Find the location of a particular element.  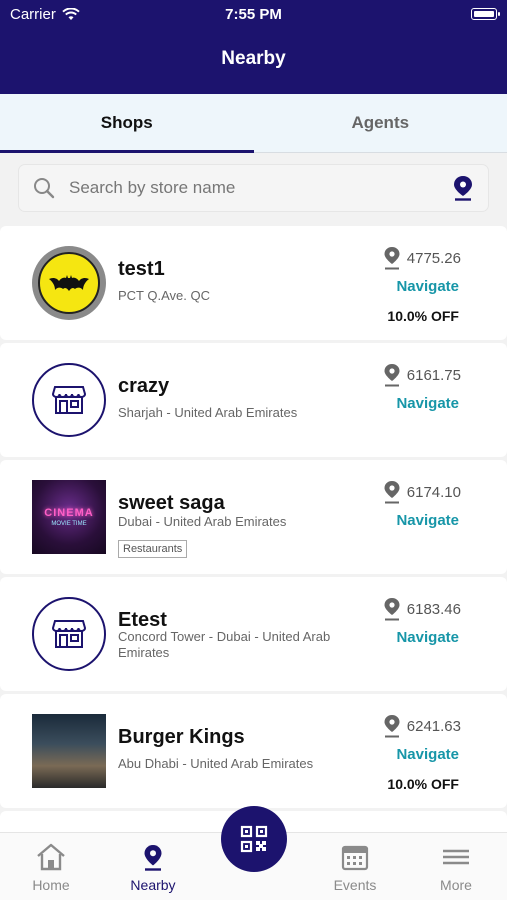

distance-value: 6241.63 is located at coordinates (433, 726).